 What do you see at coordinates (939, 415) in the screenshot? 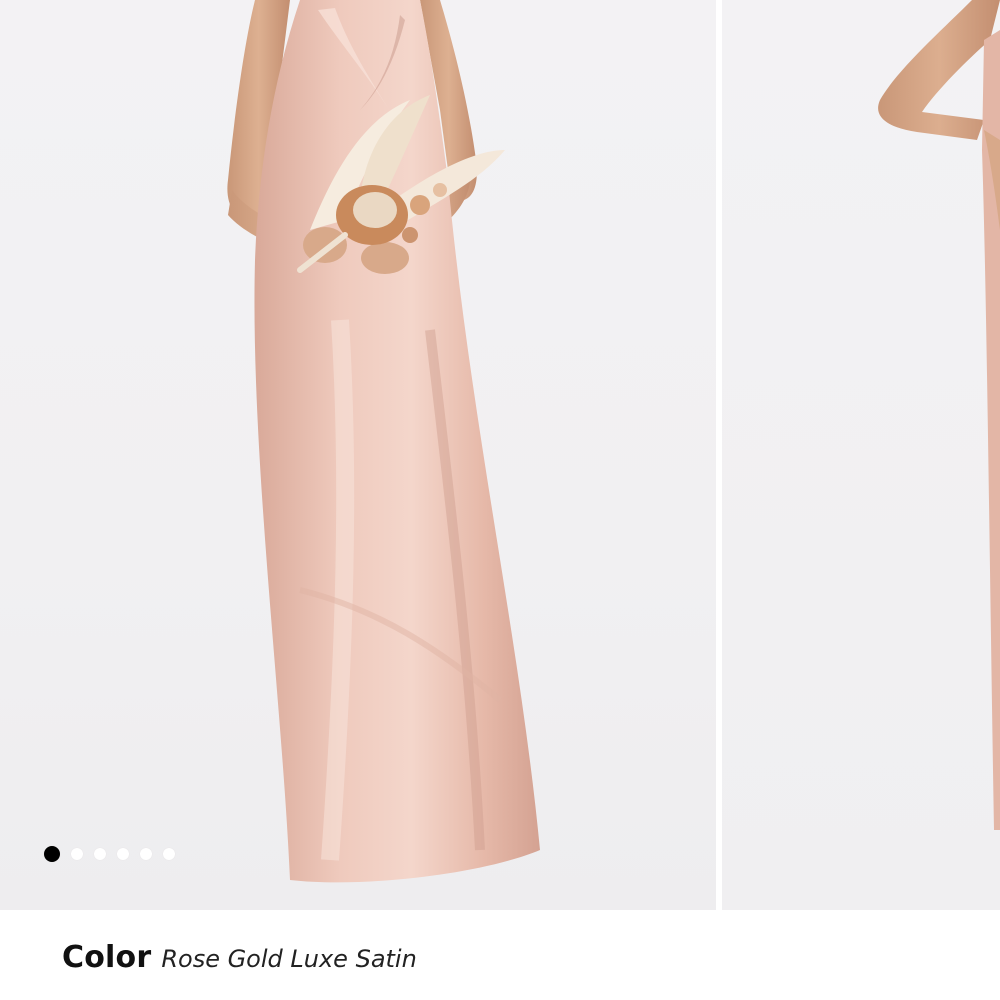
I see `dress-model-illustration-back` at bounding box center [939, 415].